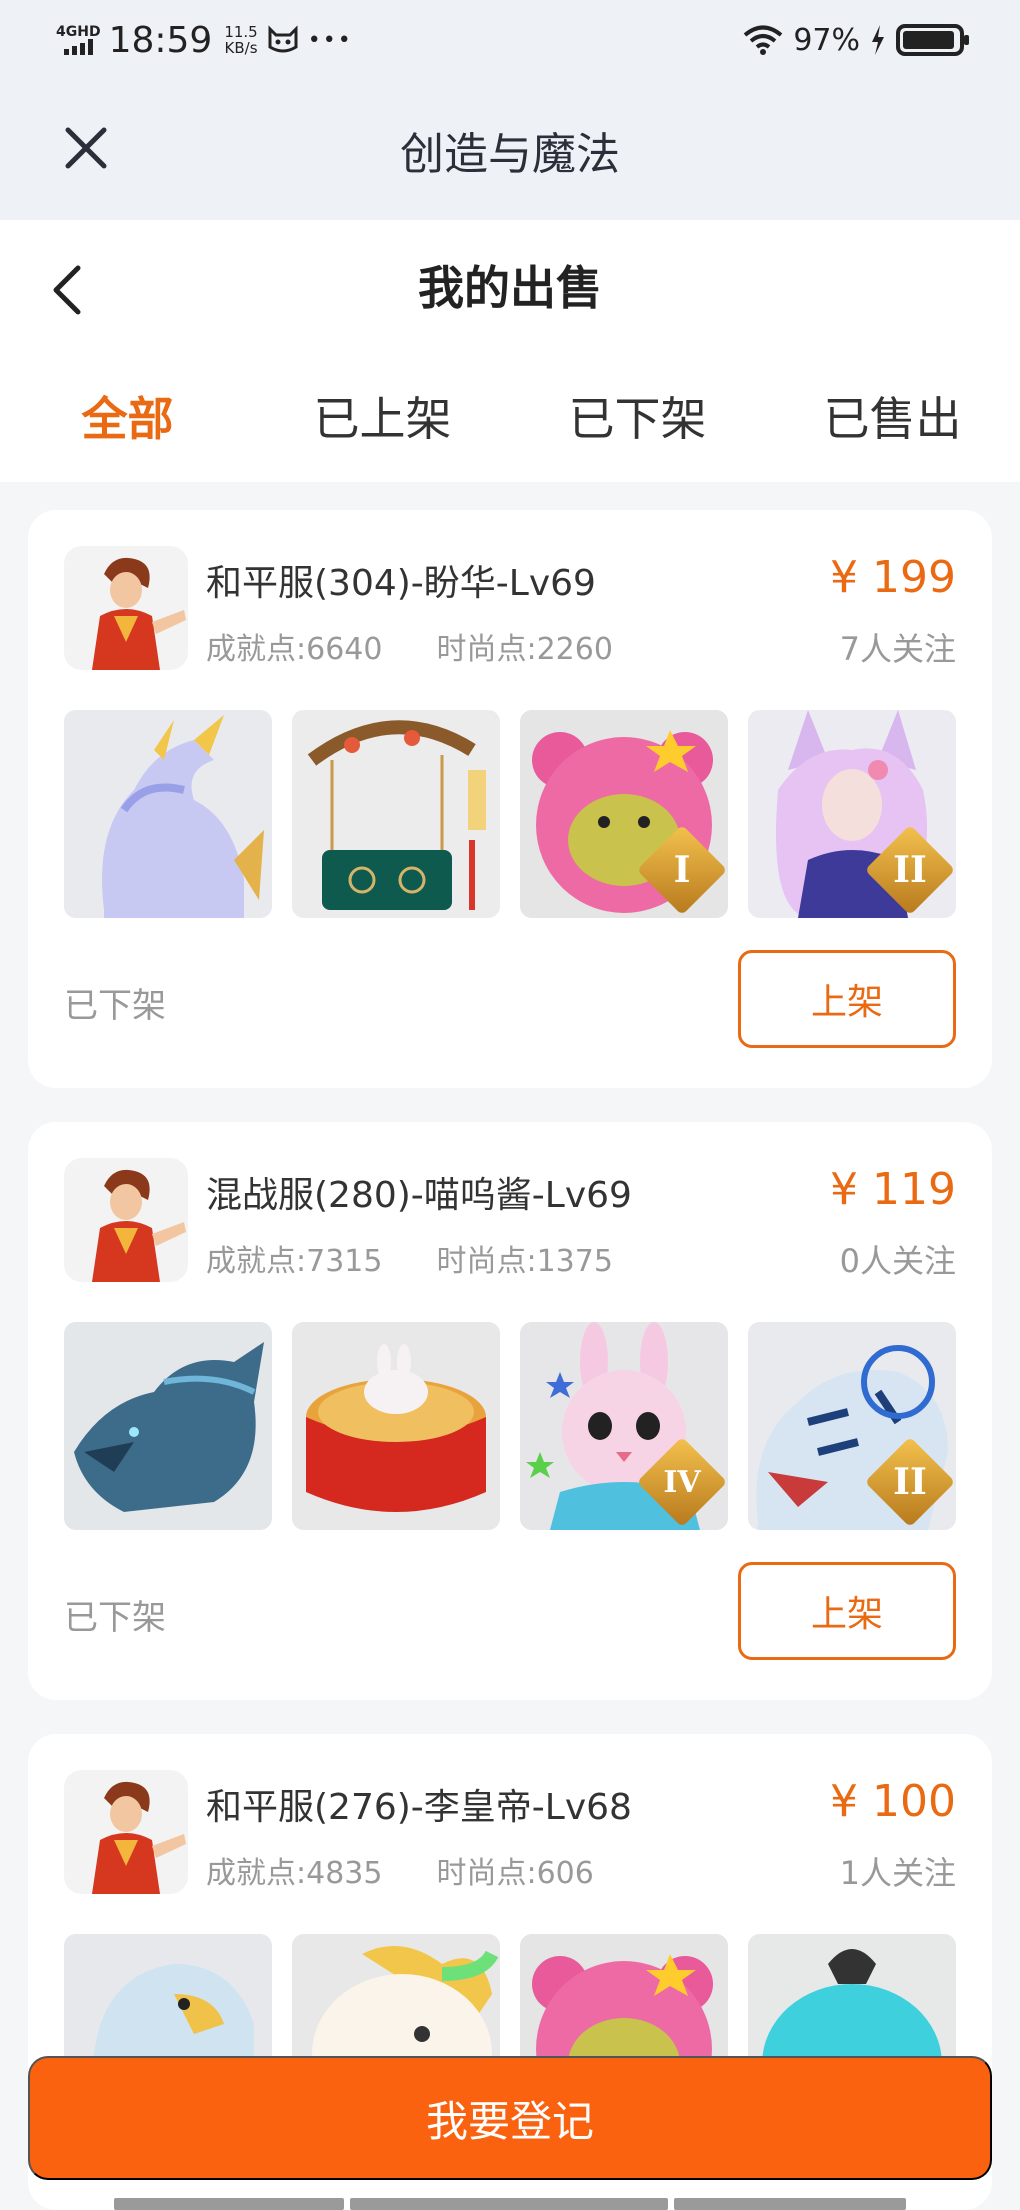  I want to click on cat-notification-icon, so click(283, 39).